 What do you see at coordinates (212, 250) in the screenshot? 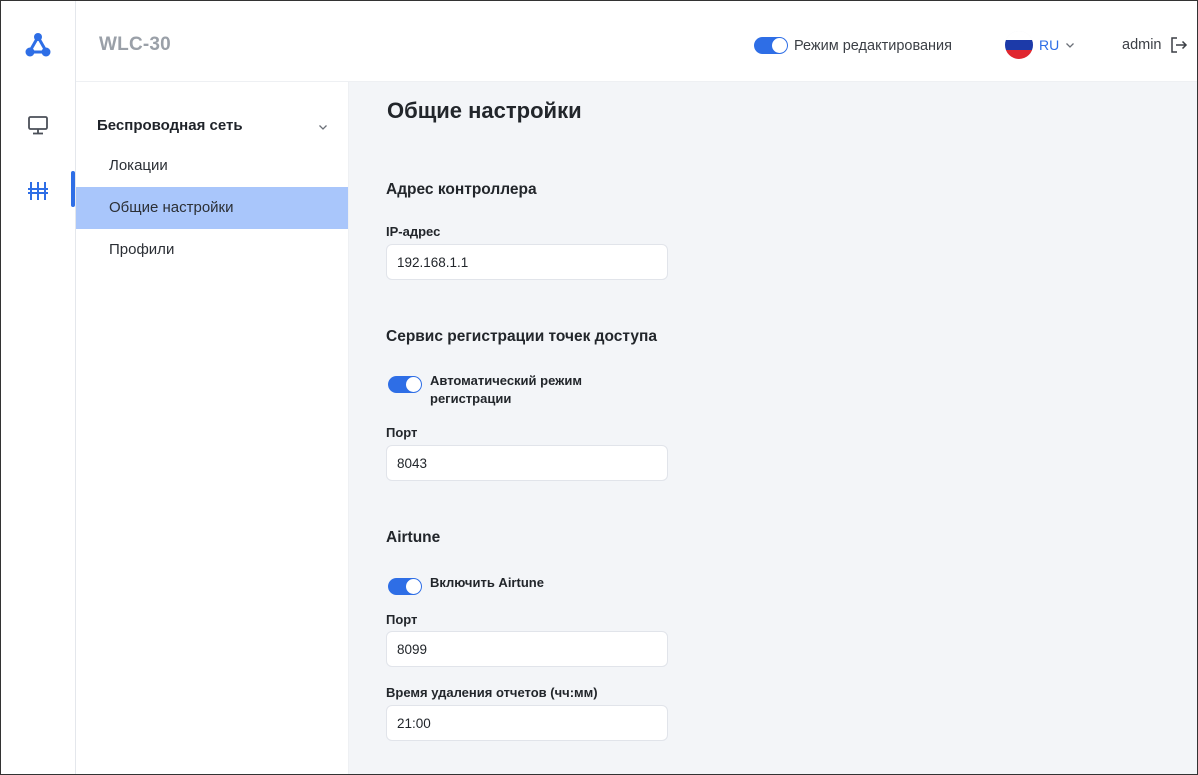
I see `sidebar-item-profiles: Профили` at bounding box center [212, 250].